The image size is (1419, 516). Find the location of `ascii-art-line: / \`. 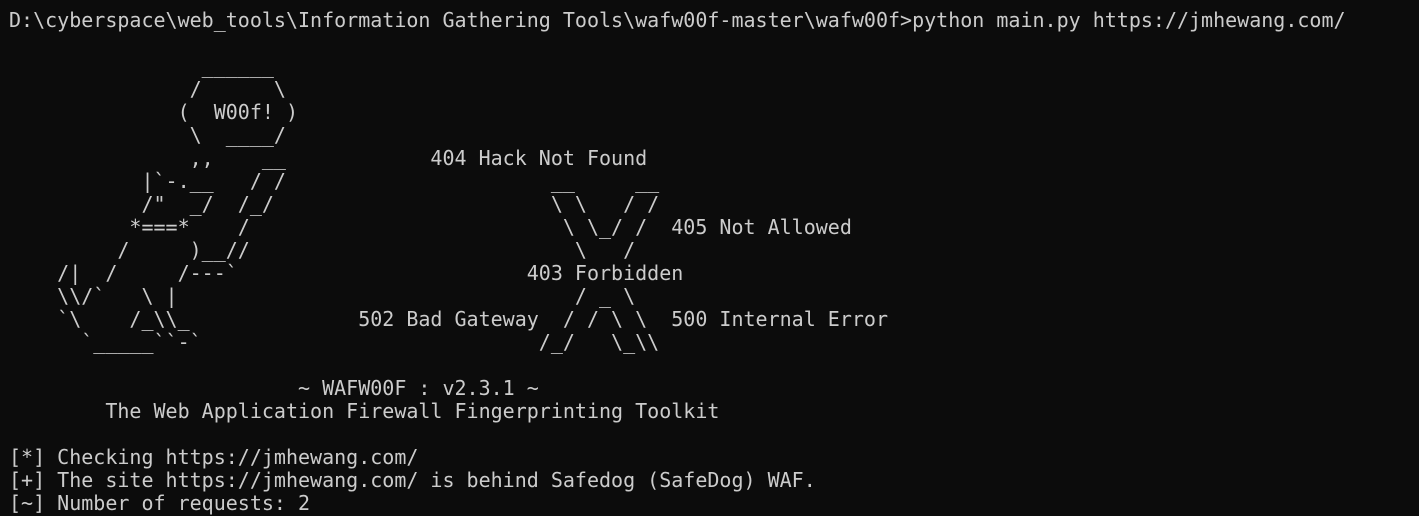

ascii-art-line: / \ is located at coordinates (147, 89).